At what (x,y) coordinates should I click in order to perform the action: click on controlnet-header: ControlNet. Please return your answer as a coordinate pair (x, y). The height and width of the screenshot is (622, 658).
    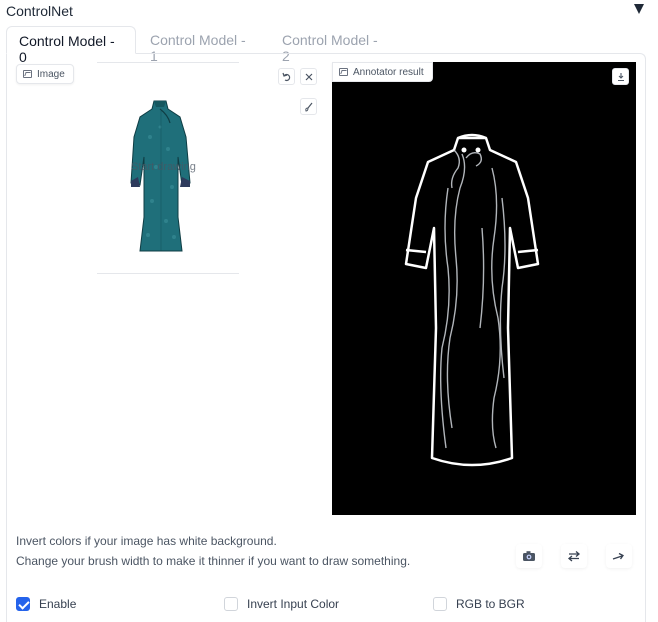
    Looking at the image, I should click on (329, 11).